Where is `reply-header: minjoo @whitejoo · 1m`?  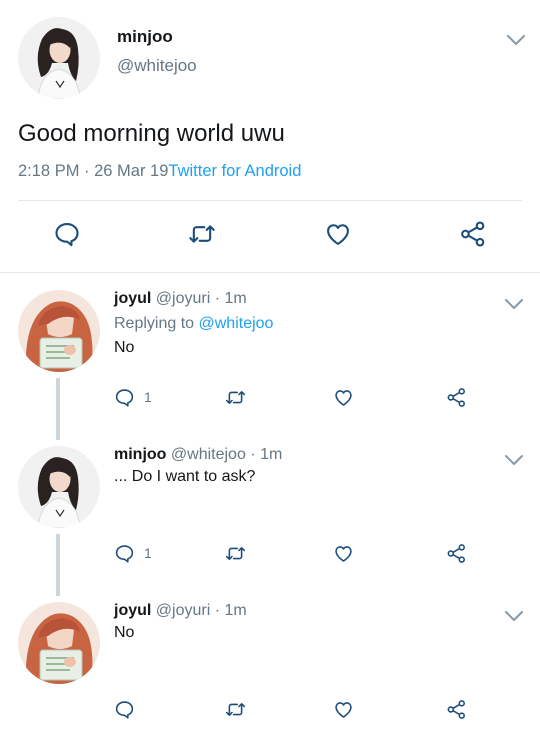
reply-header: minjoo @whitejoo · 1m is located at coordinates (198, 455).